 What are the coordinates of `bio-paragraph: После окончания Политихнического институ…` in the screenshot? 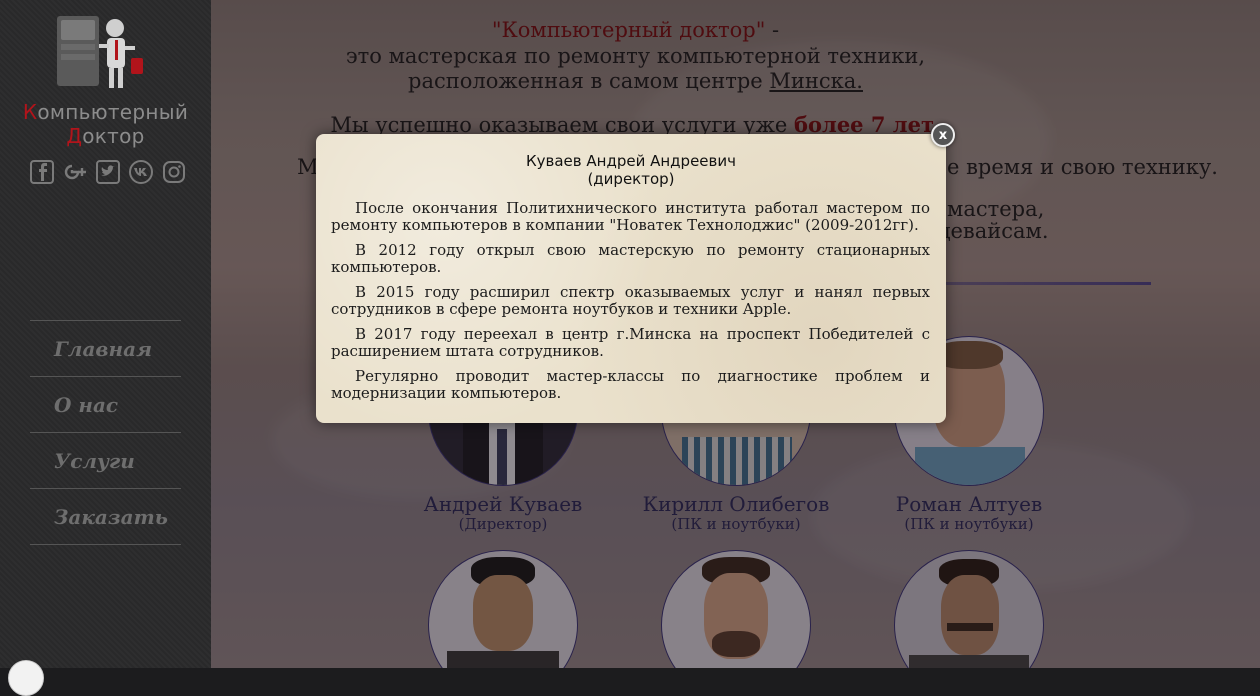 It's located at (630, 216).